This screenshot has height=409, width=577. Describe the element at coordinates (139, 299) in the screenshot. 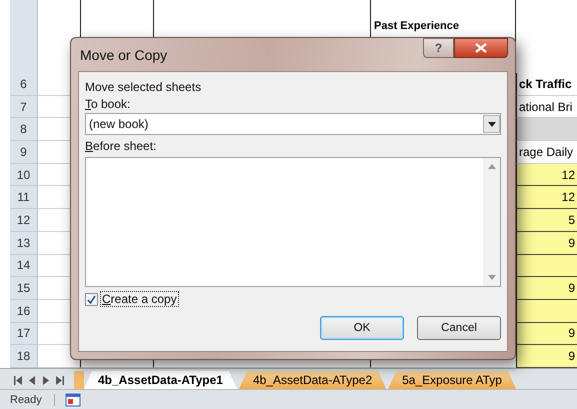

I see `checkbox-label: Create a copy` at that location.